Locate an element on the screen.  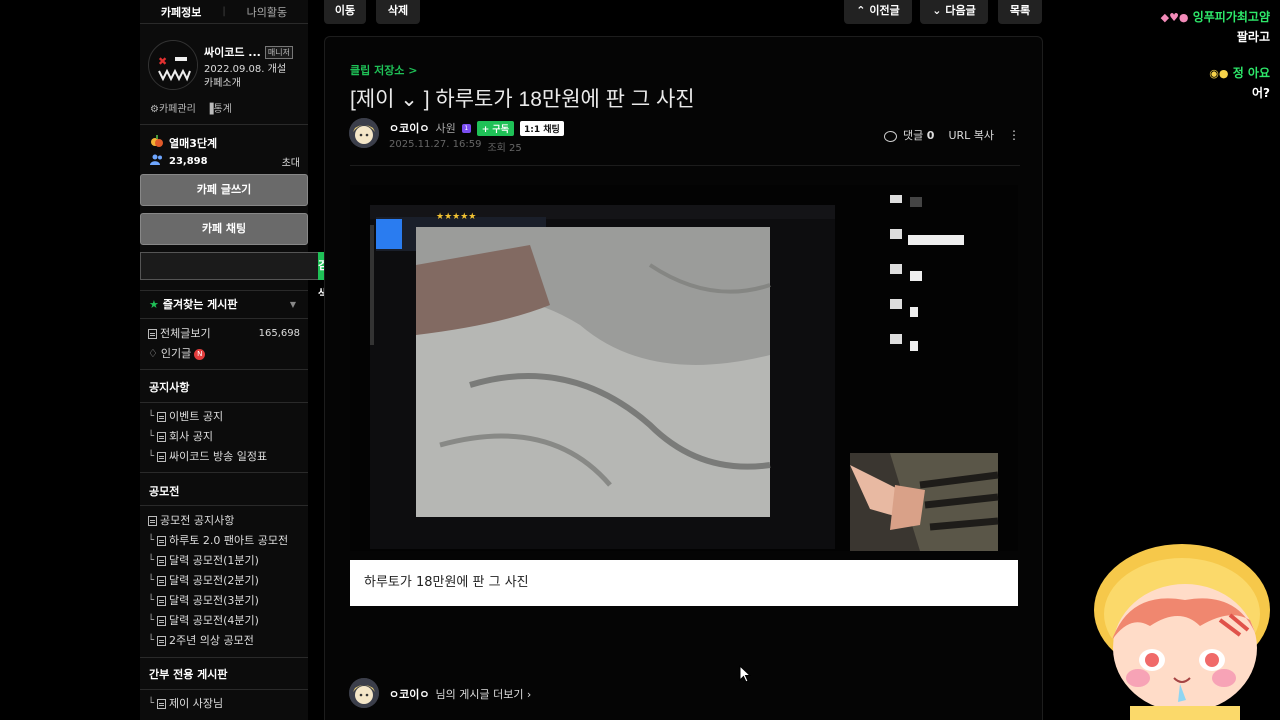
overlay-chat-user: ◉● 정 아요 is located at coordinates (1239, 72).